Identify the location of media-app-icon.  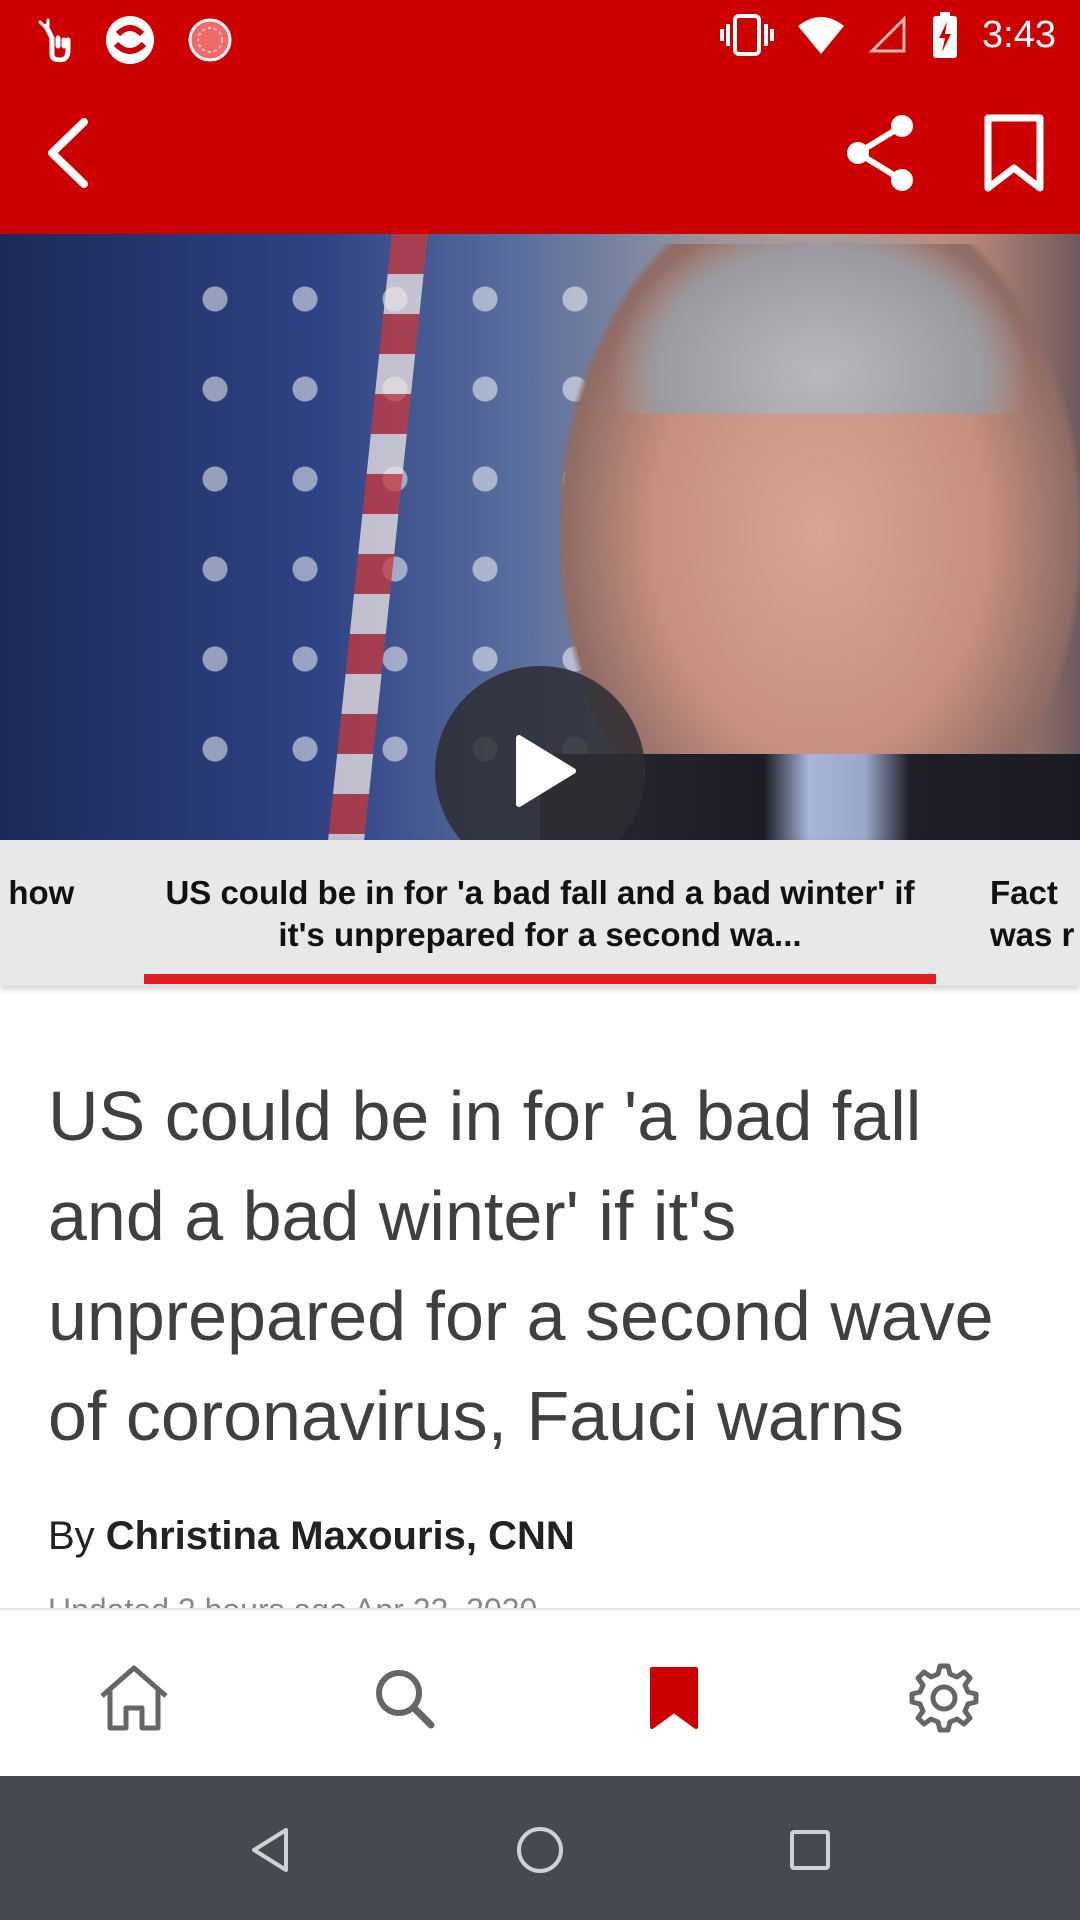
(210, 40).